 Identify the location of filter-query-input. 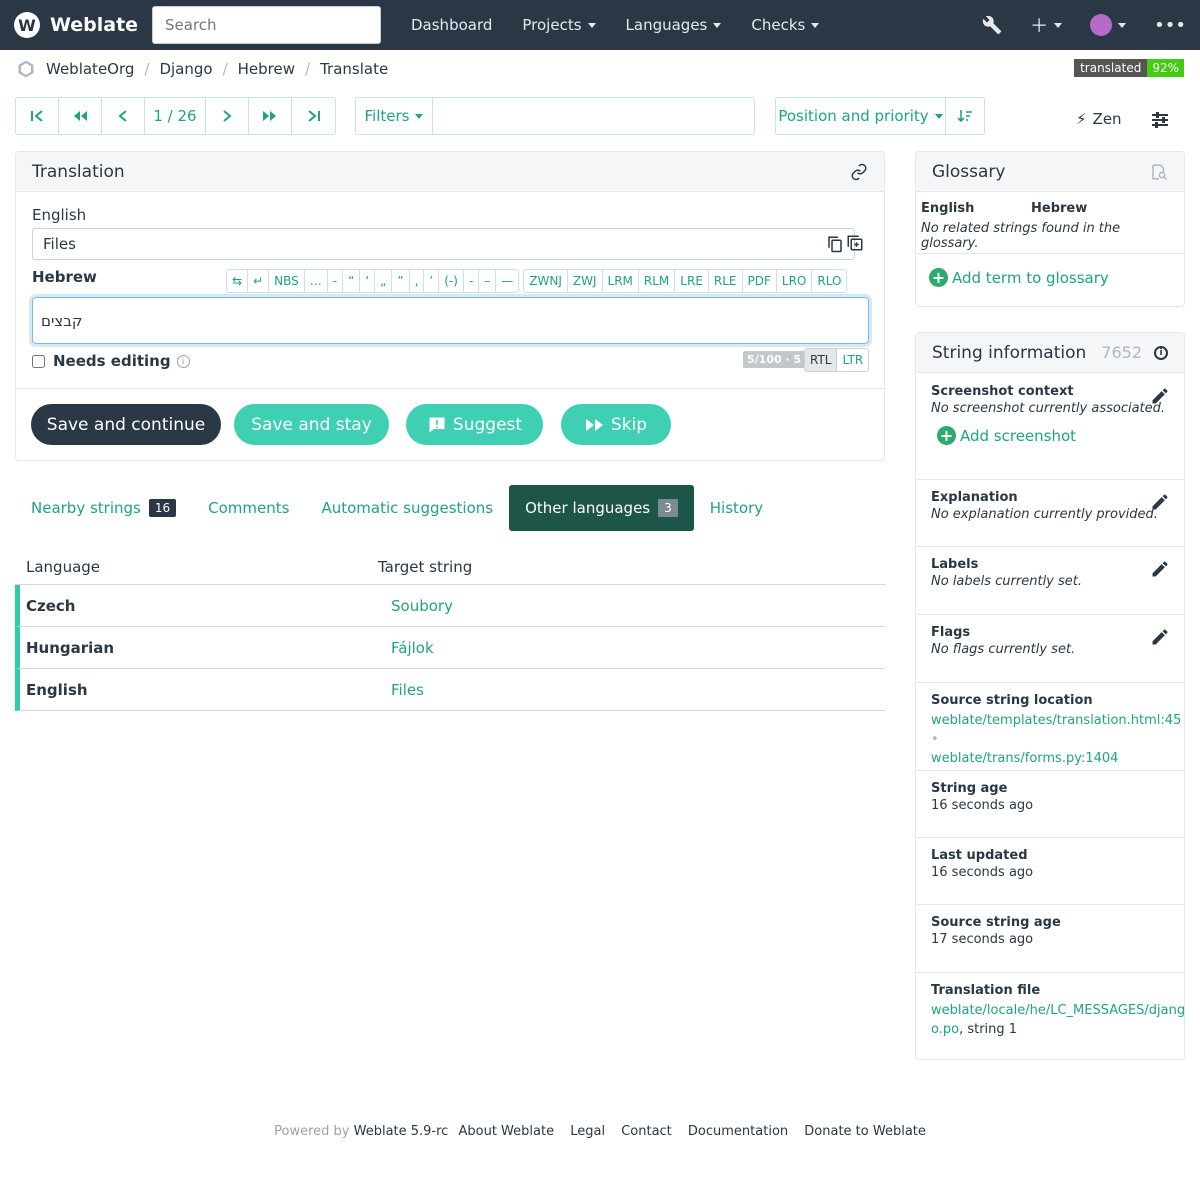
(593, 116).